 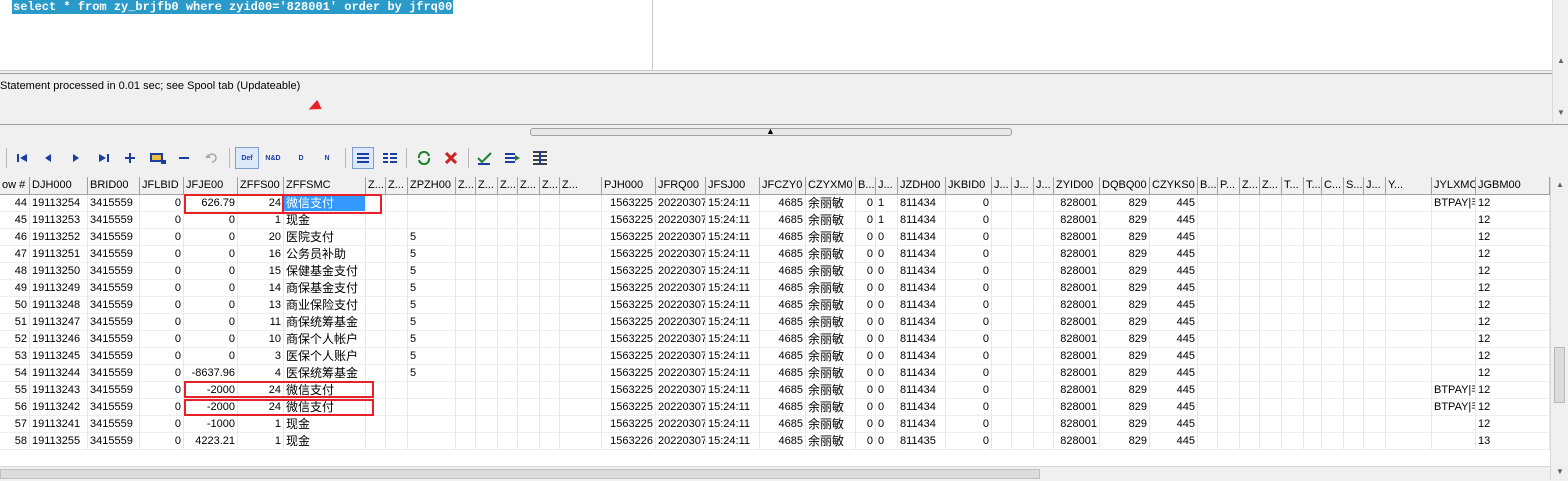 I want to click on table-cell: 56, so click(x=15, y=407).